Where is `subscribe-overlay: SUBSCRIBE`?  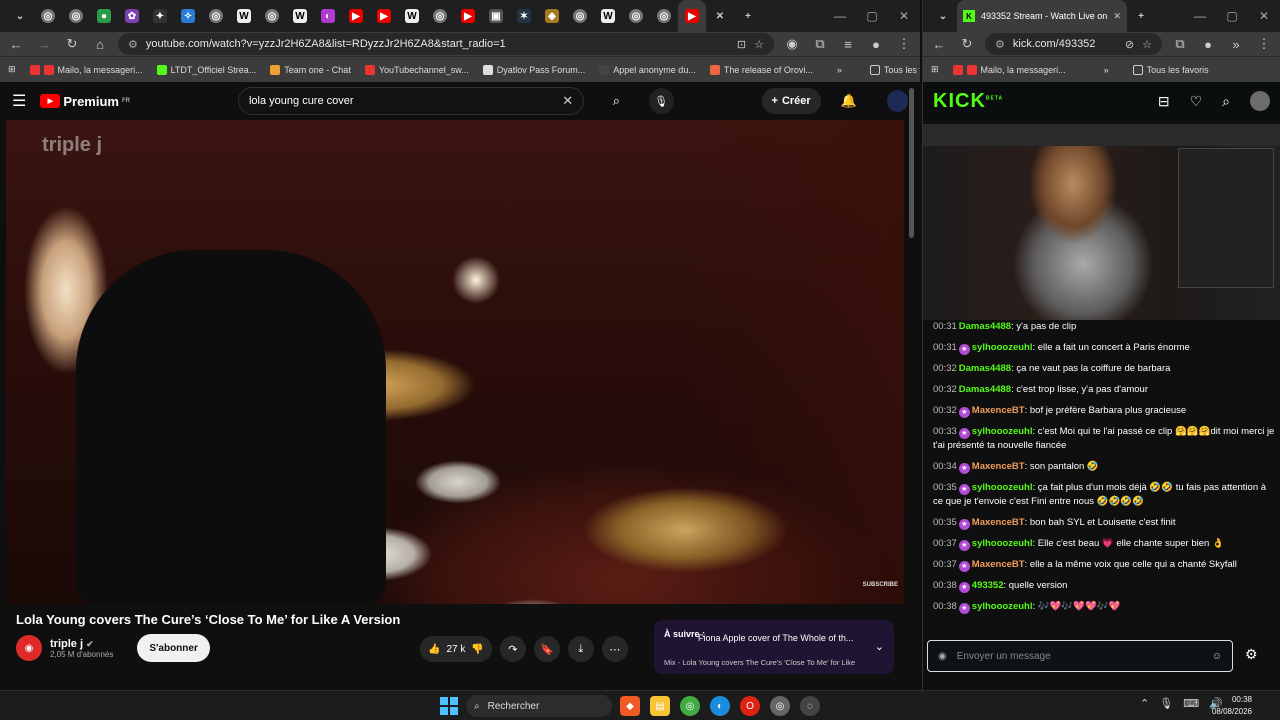 subscribe-overlay: SUBSCRIBE is located at coordinates (880, 585).